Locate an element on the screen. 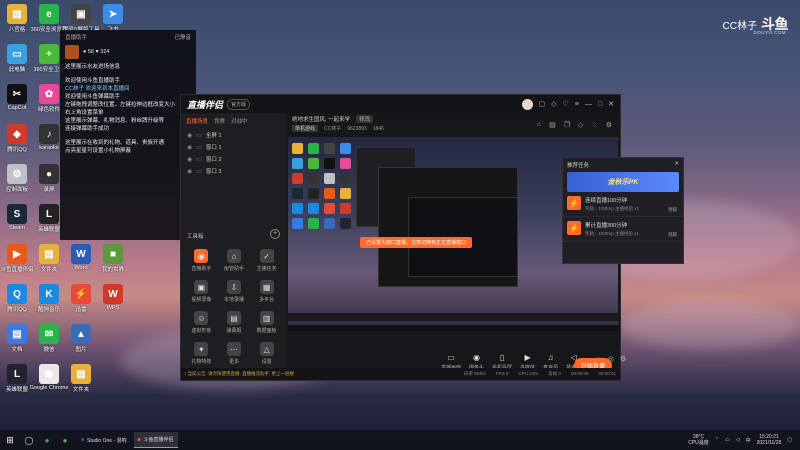 Image resolution: width=800 pixels, height=450 pixels. scene-item: ◉ ▭ 窗口 2 is located at coordinates (233, 159).